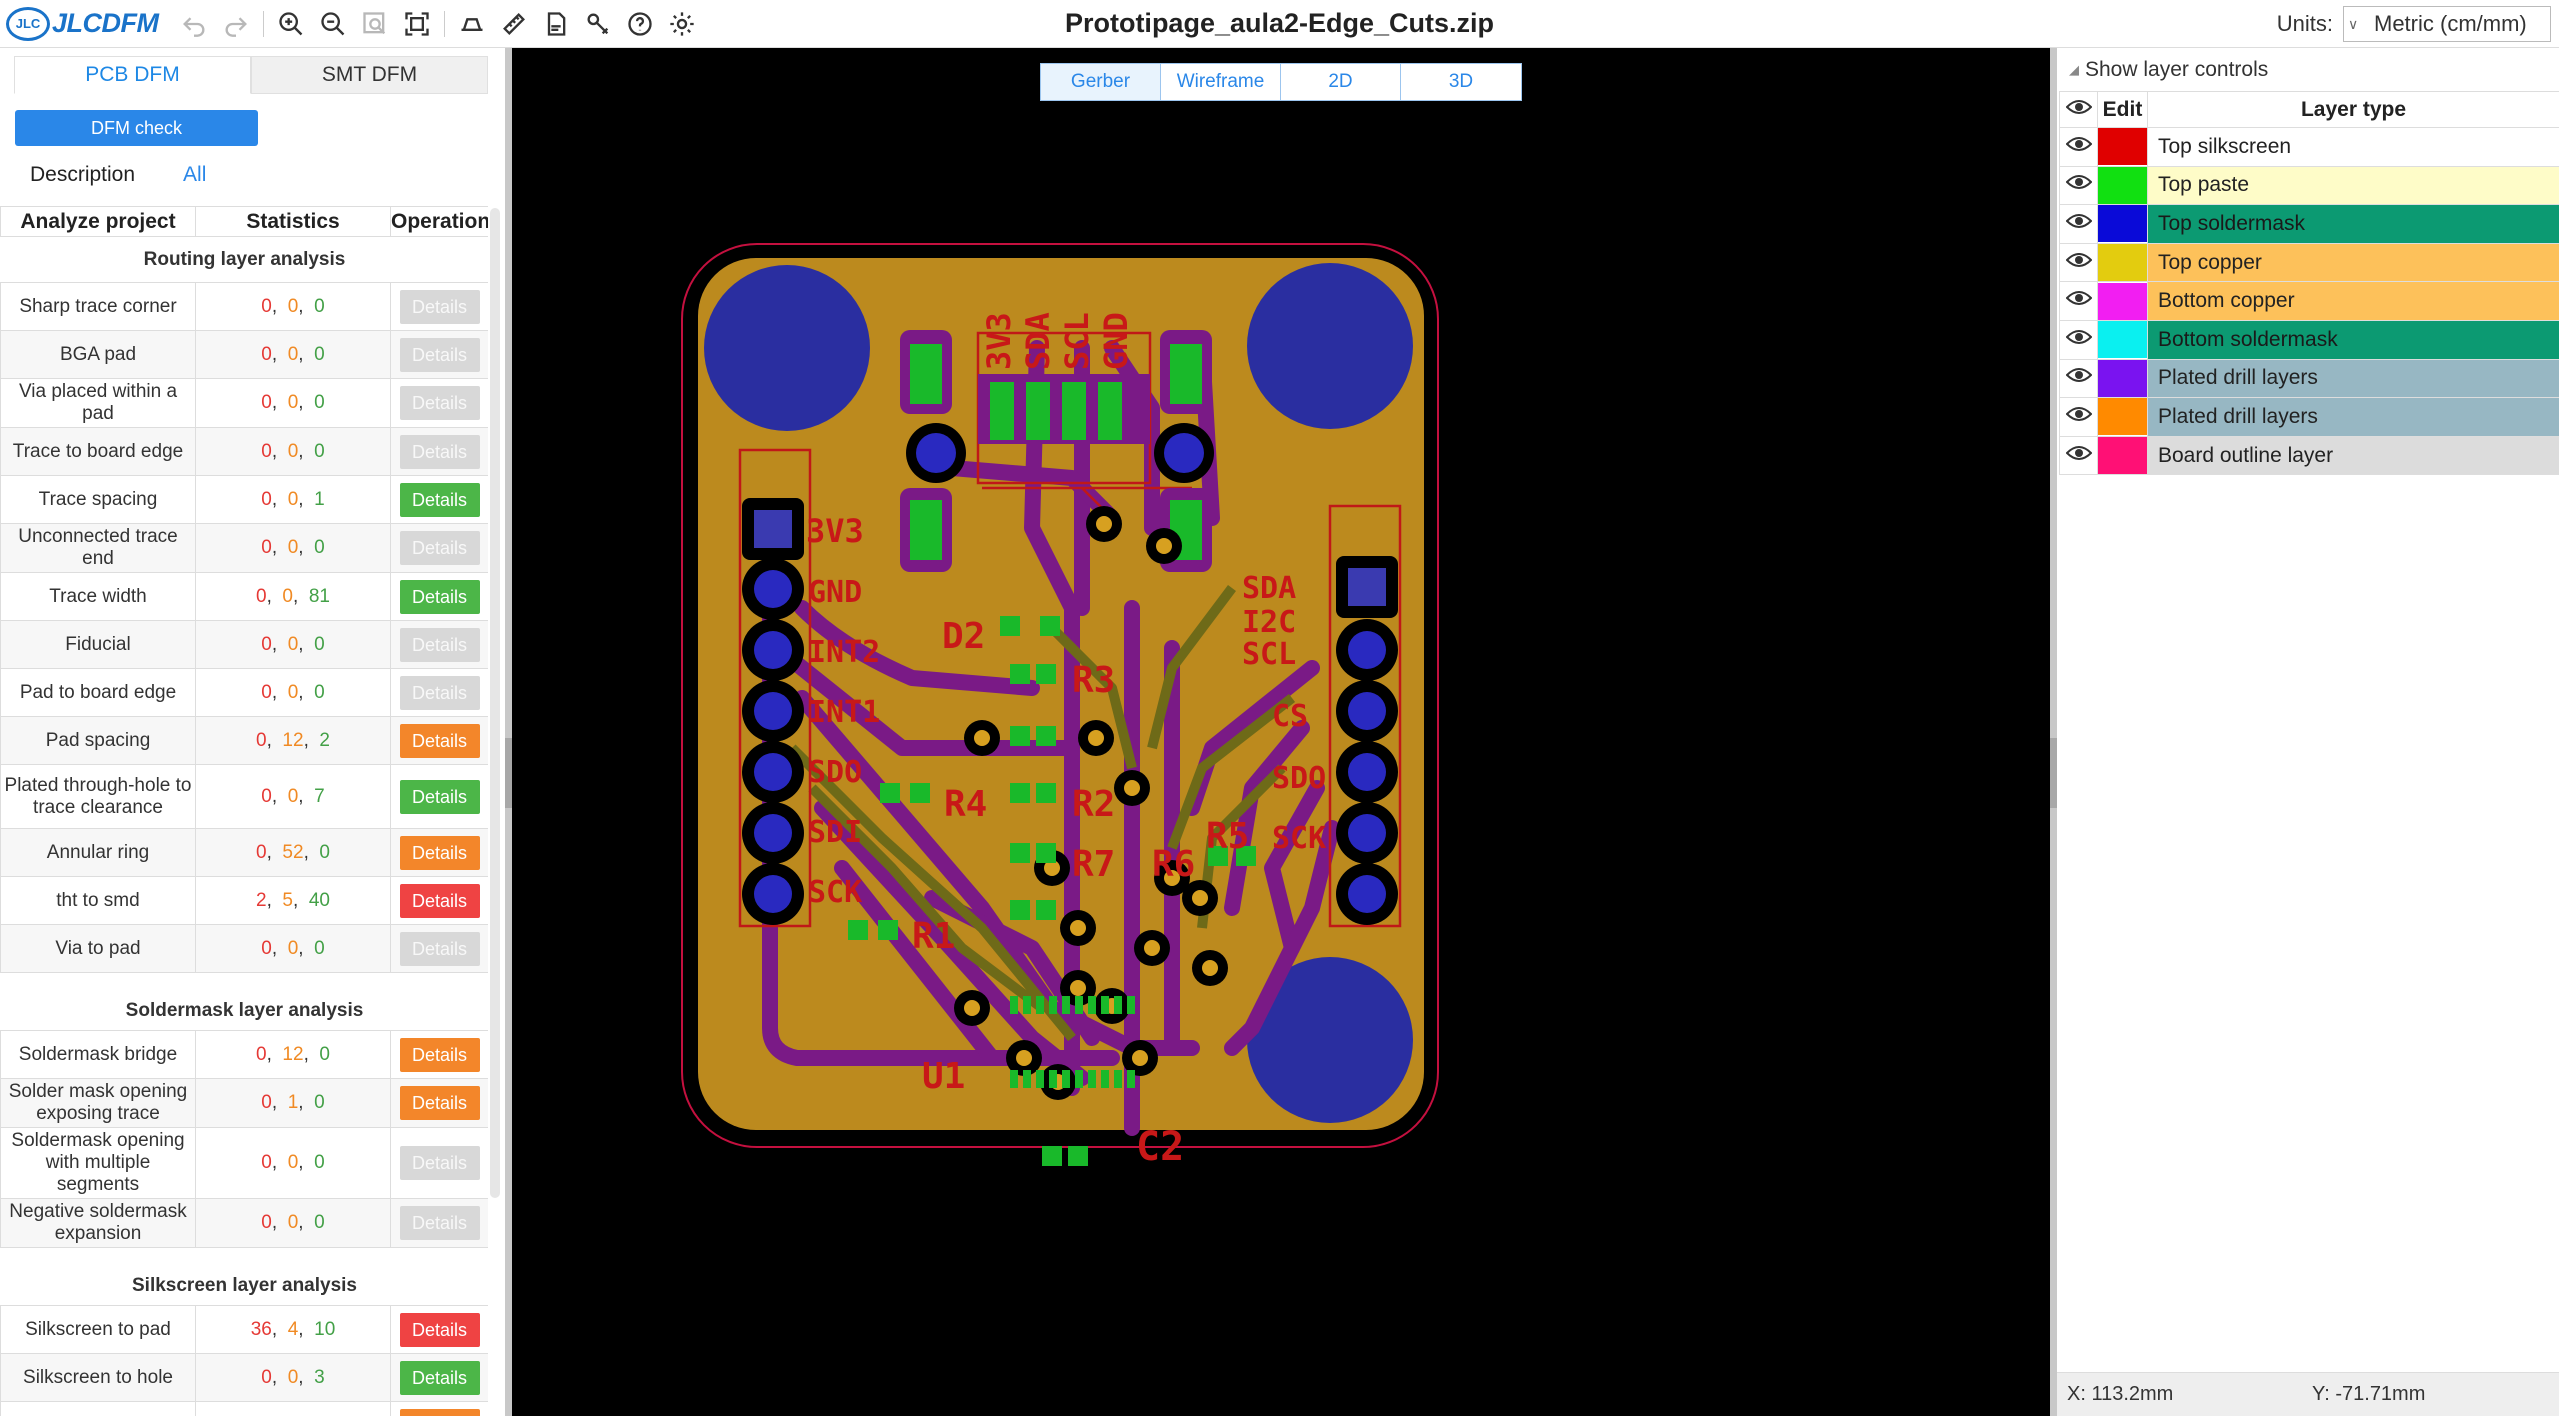 The height and width of the screenshot is (1416, 2559). What do you see at coordinates (2353, 301) in the screenshot?
I see `layer-name: Bottom copper` at bounding box center [2353, 301].